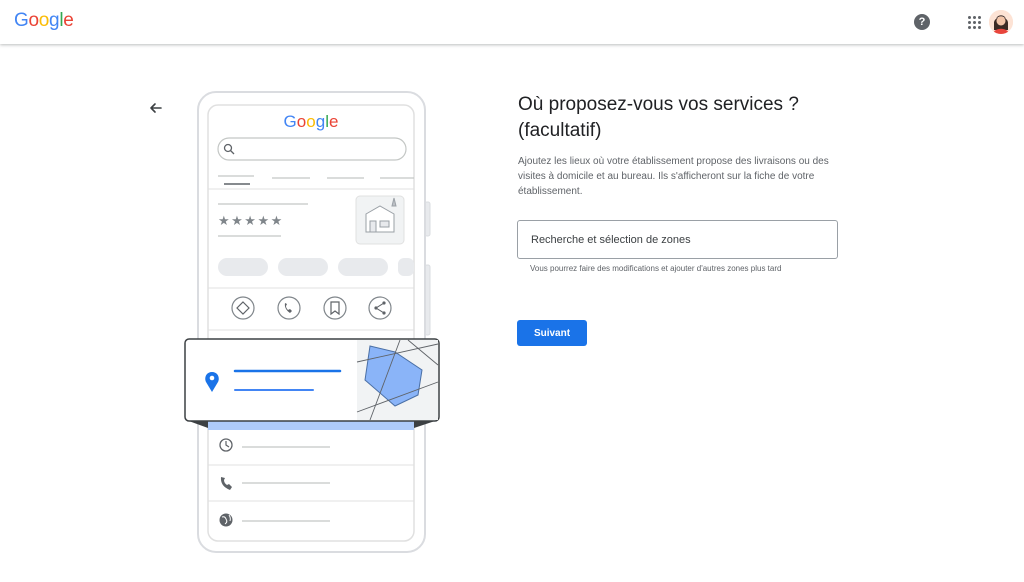  I want to click on logo-letter: e, so click(68, 20).